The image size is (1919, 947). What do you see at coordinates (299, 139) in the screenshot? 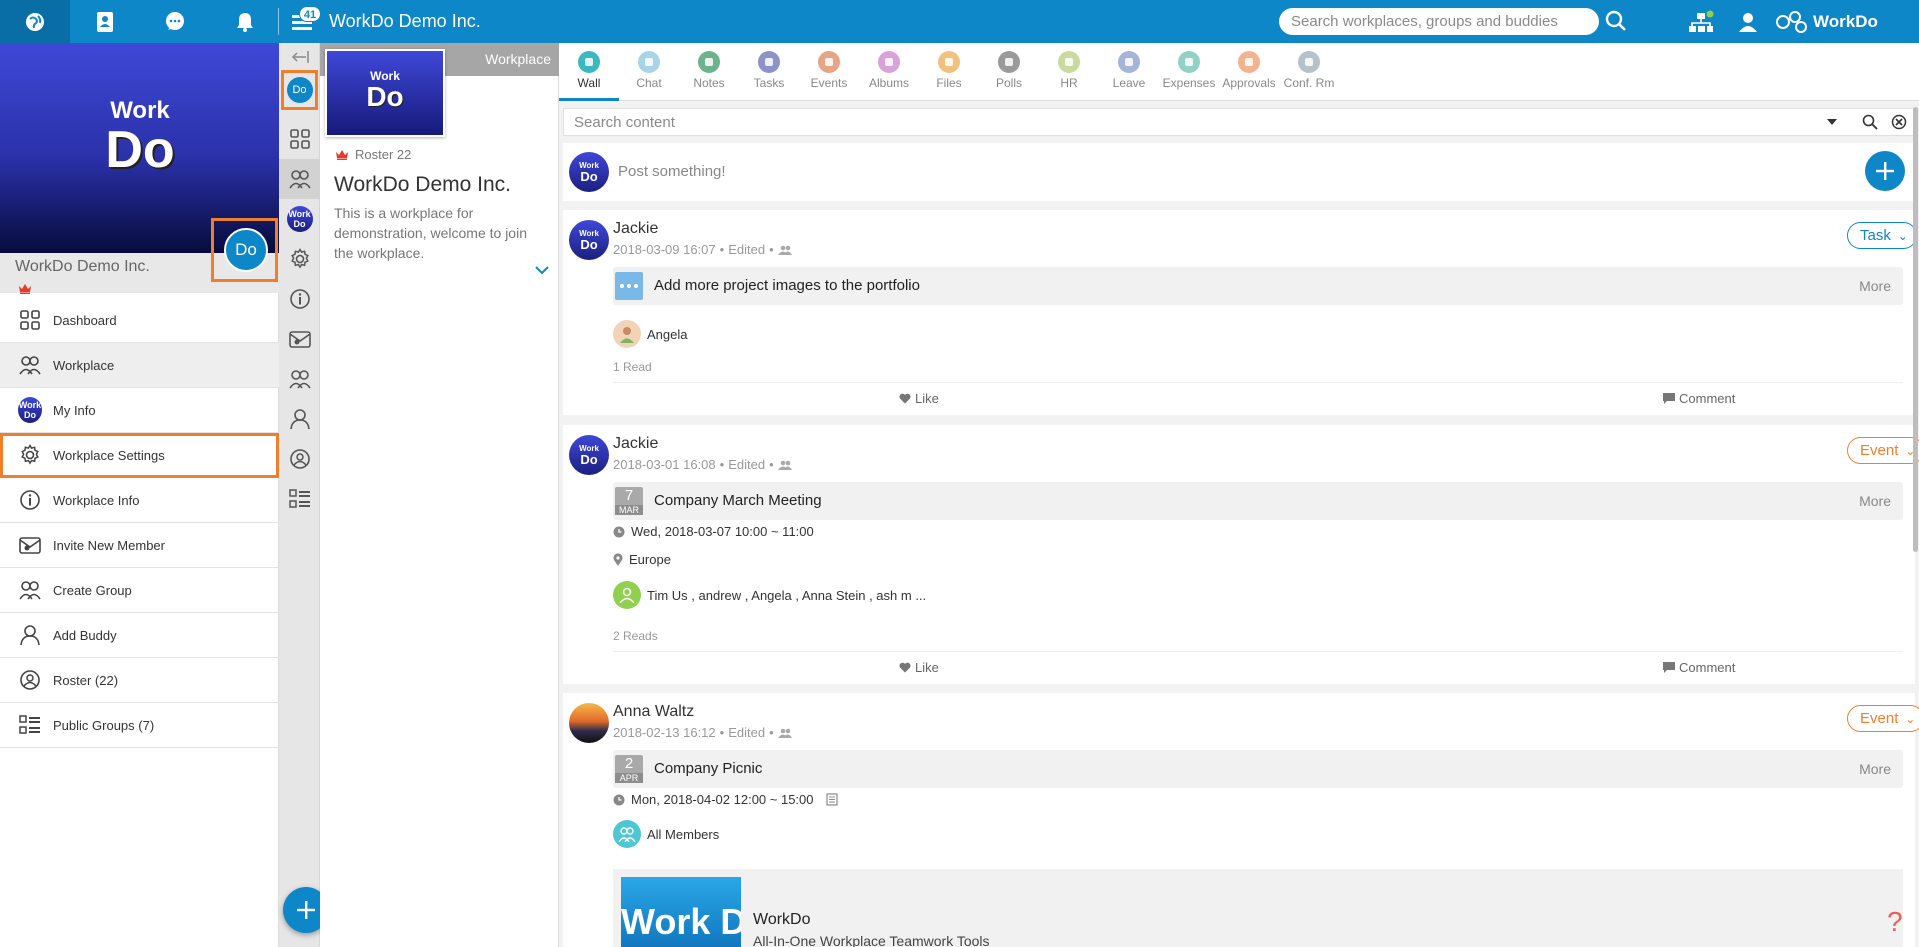
I see `rail-grid-icon` at bounding box center [299, 139].